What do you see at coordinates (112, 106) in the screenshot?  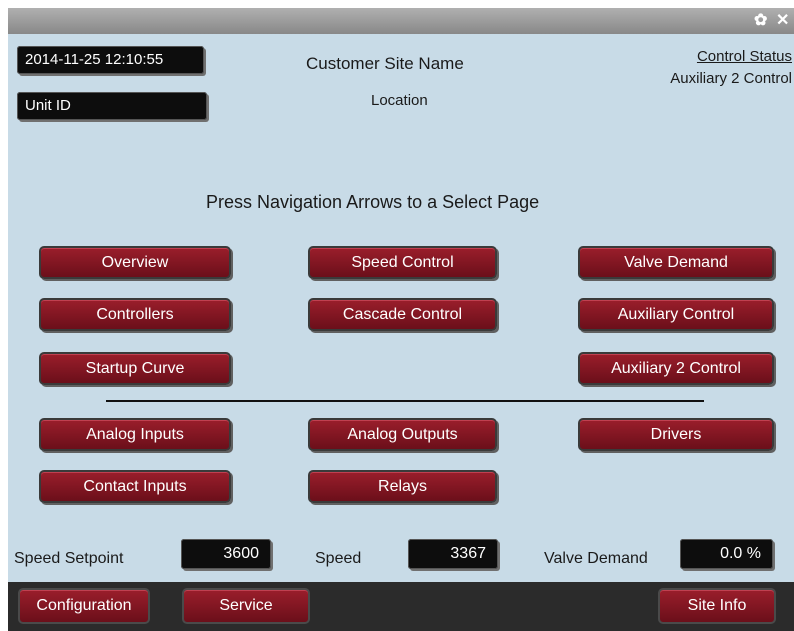 I see `unit-id-display: Unit ID` at bounding box center [112, 106].